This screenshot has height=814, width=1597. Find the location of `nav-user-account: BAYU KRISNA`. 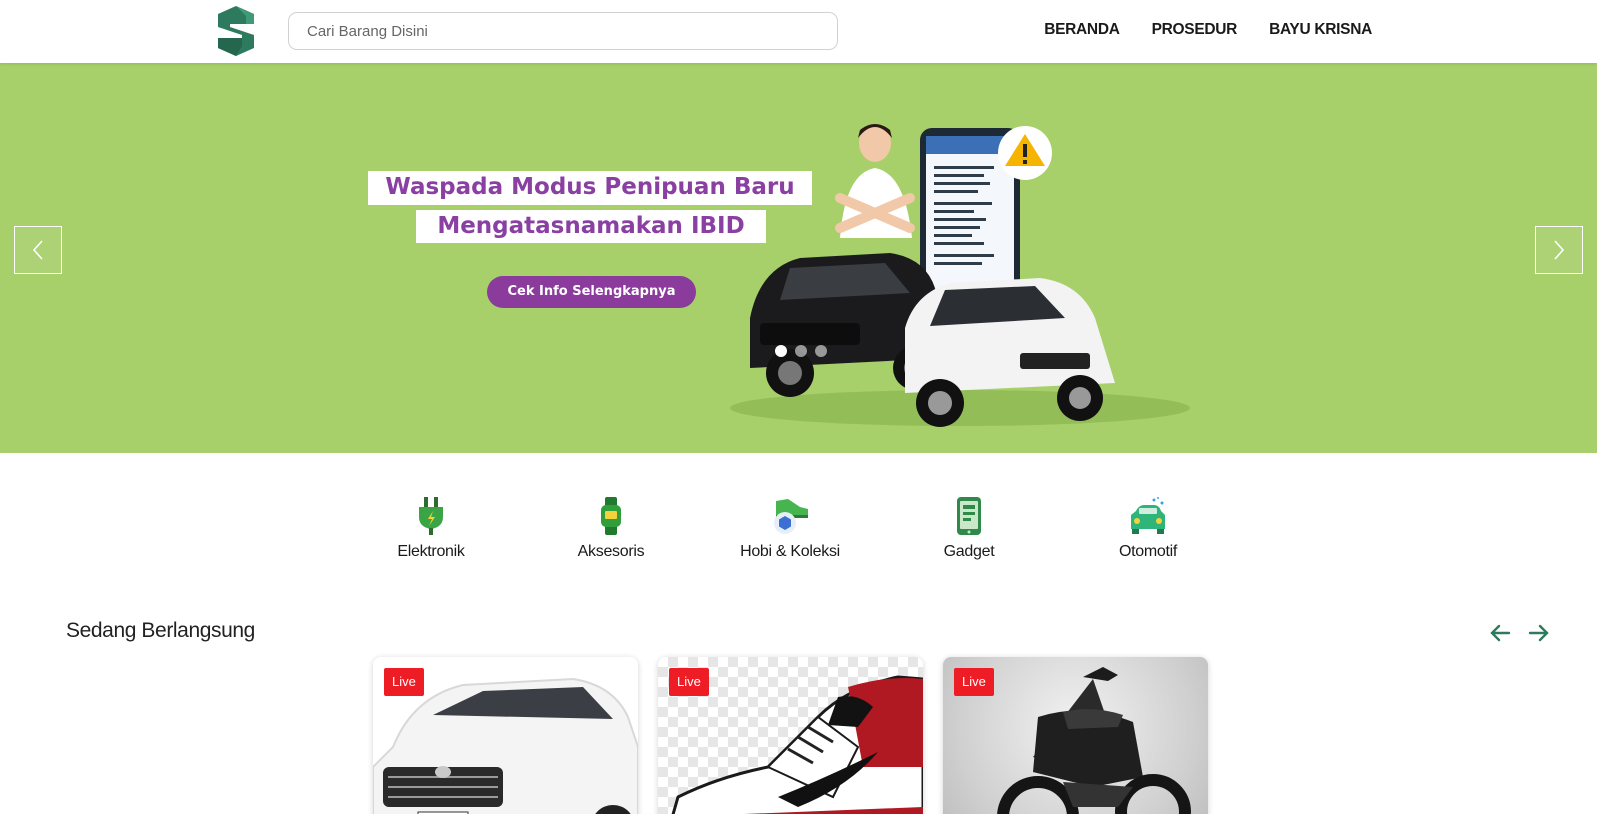

nav-user-account: BAYU KRISNA is located at coordinates (1320, 30).